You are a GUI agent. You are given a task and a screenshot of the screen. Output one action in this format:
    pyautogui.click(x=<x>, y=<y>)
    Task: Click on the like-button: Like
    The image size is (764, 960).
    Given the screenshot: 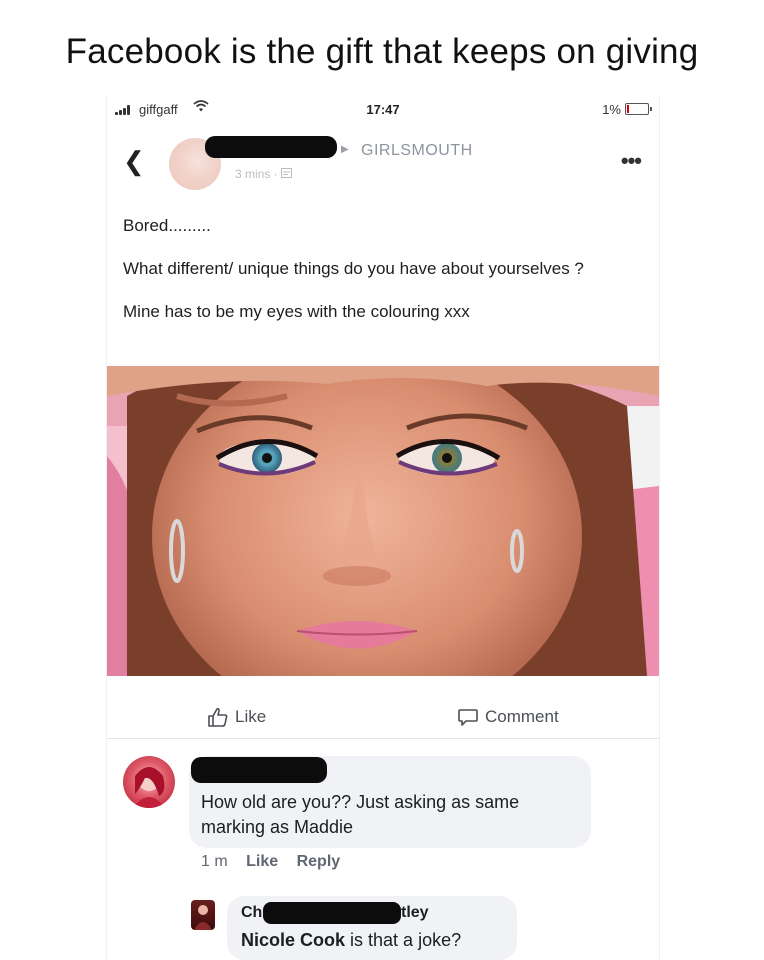 What is the action you would take?
    pyautogui.click(x=236, y=717)
    